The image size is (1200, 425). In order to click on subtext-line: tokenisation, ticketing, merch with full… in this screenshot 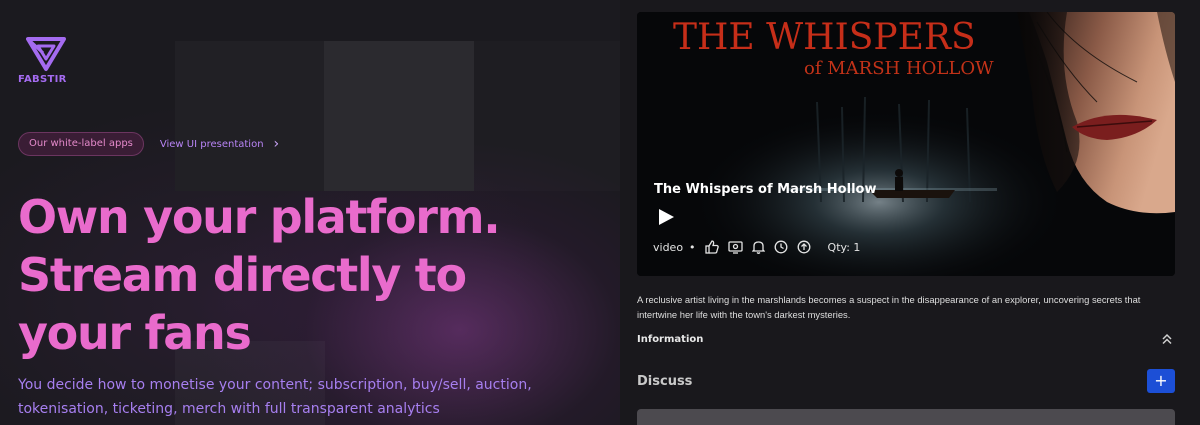, I will do `click(229, 409)`.